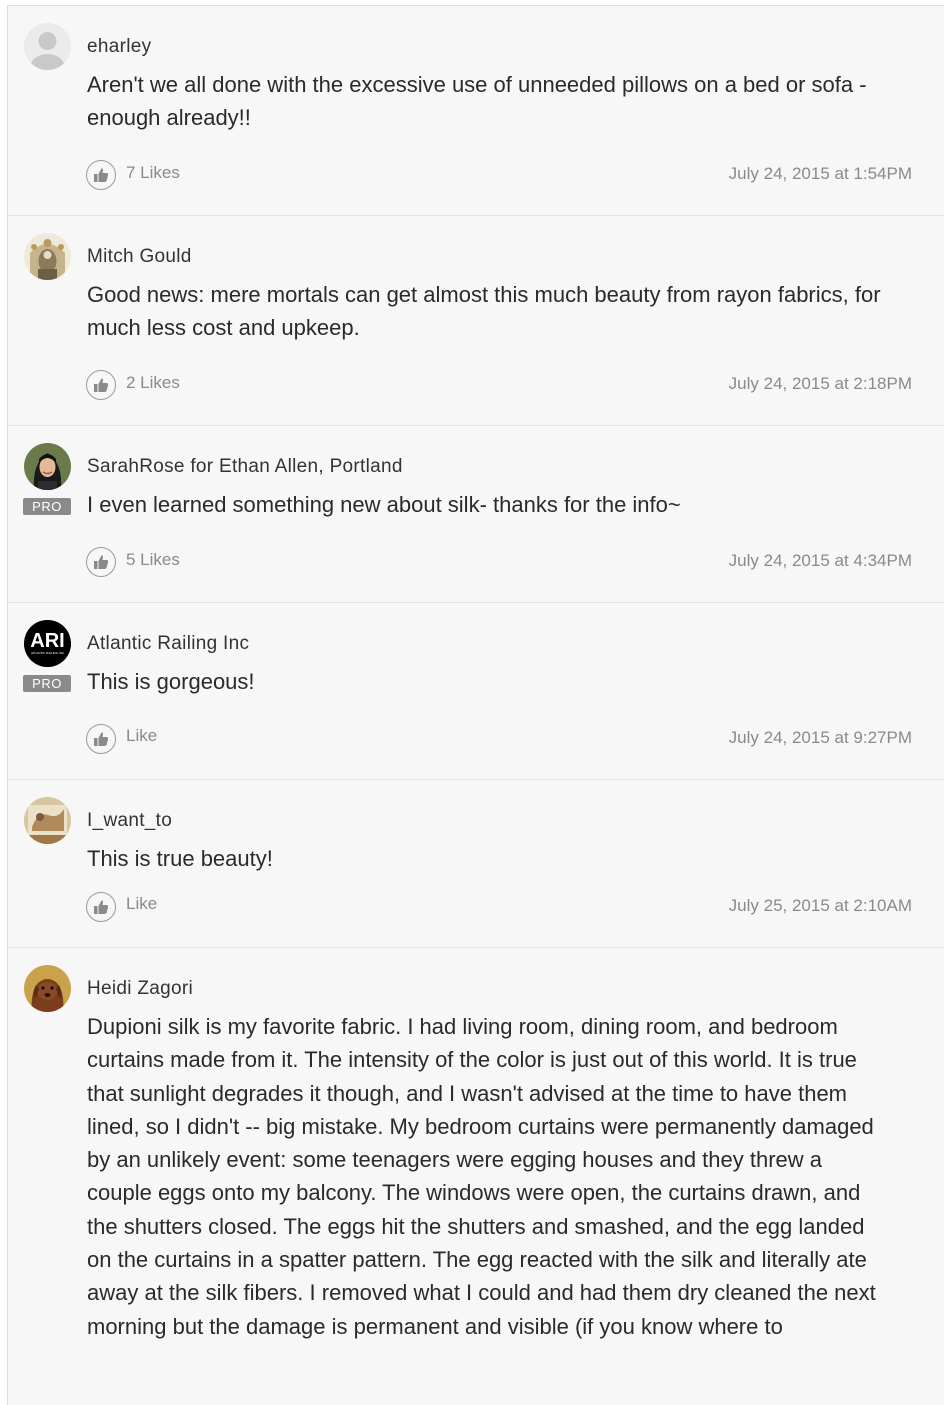 Image resolution: width=944 pixels, height=1405 pixels. Describe the element at coordinates (47, 46) in the screenshot. I see `default-avatar-icon` at that location.